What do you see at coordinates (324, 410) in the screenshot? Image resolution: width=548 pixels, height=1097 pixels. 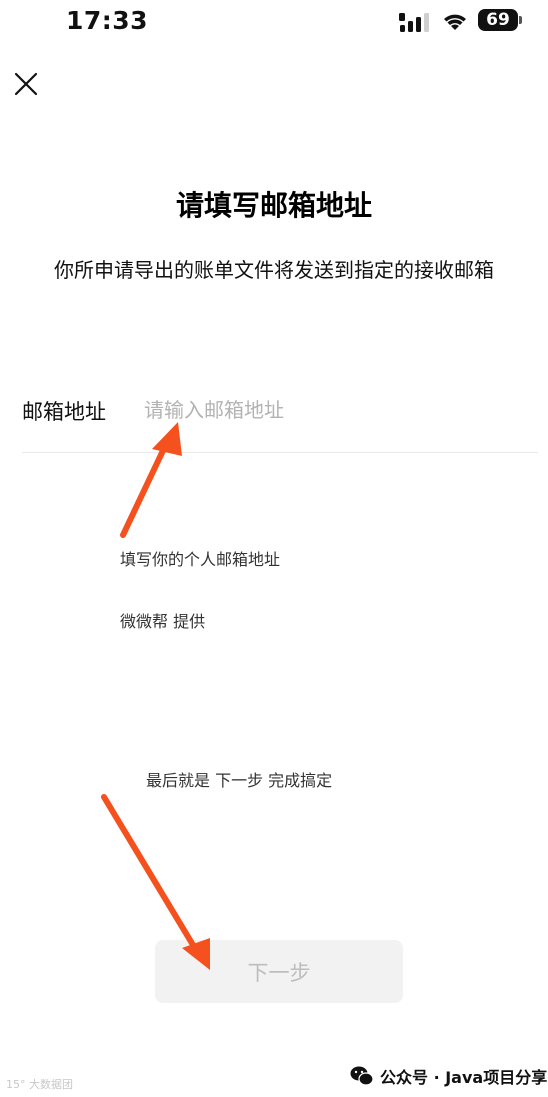 I see `email-input` at bounding box center [324, 410].